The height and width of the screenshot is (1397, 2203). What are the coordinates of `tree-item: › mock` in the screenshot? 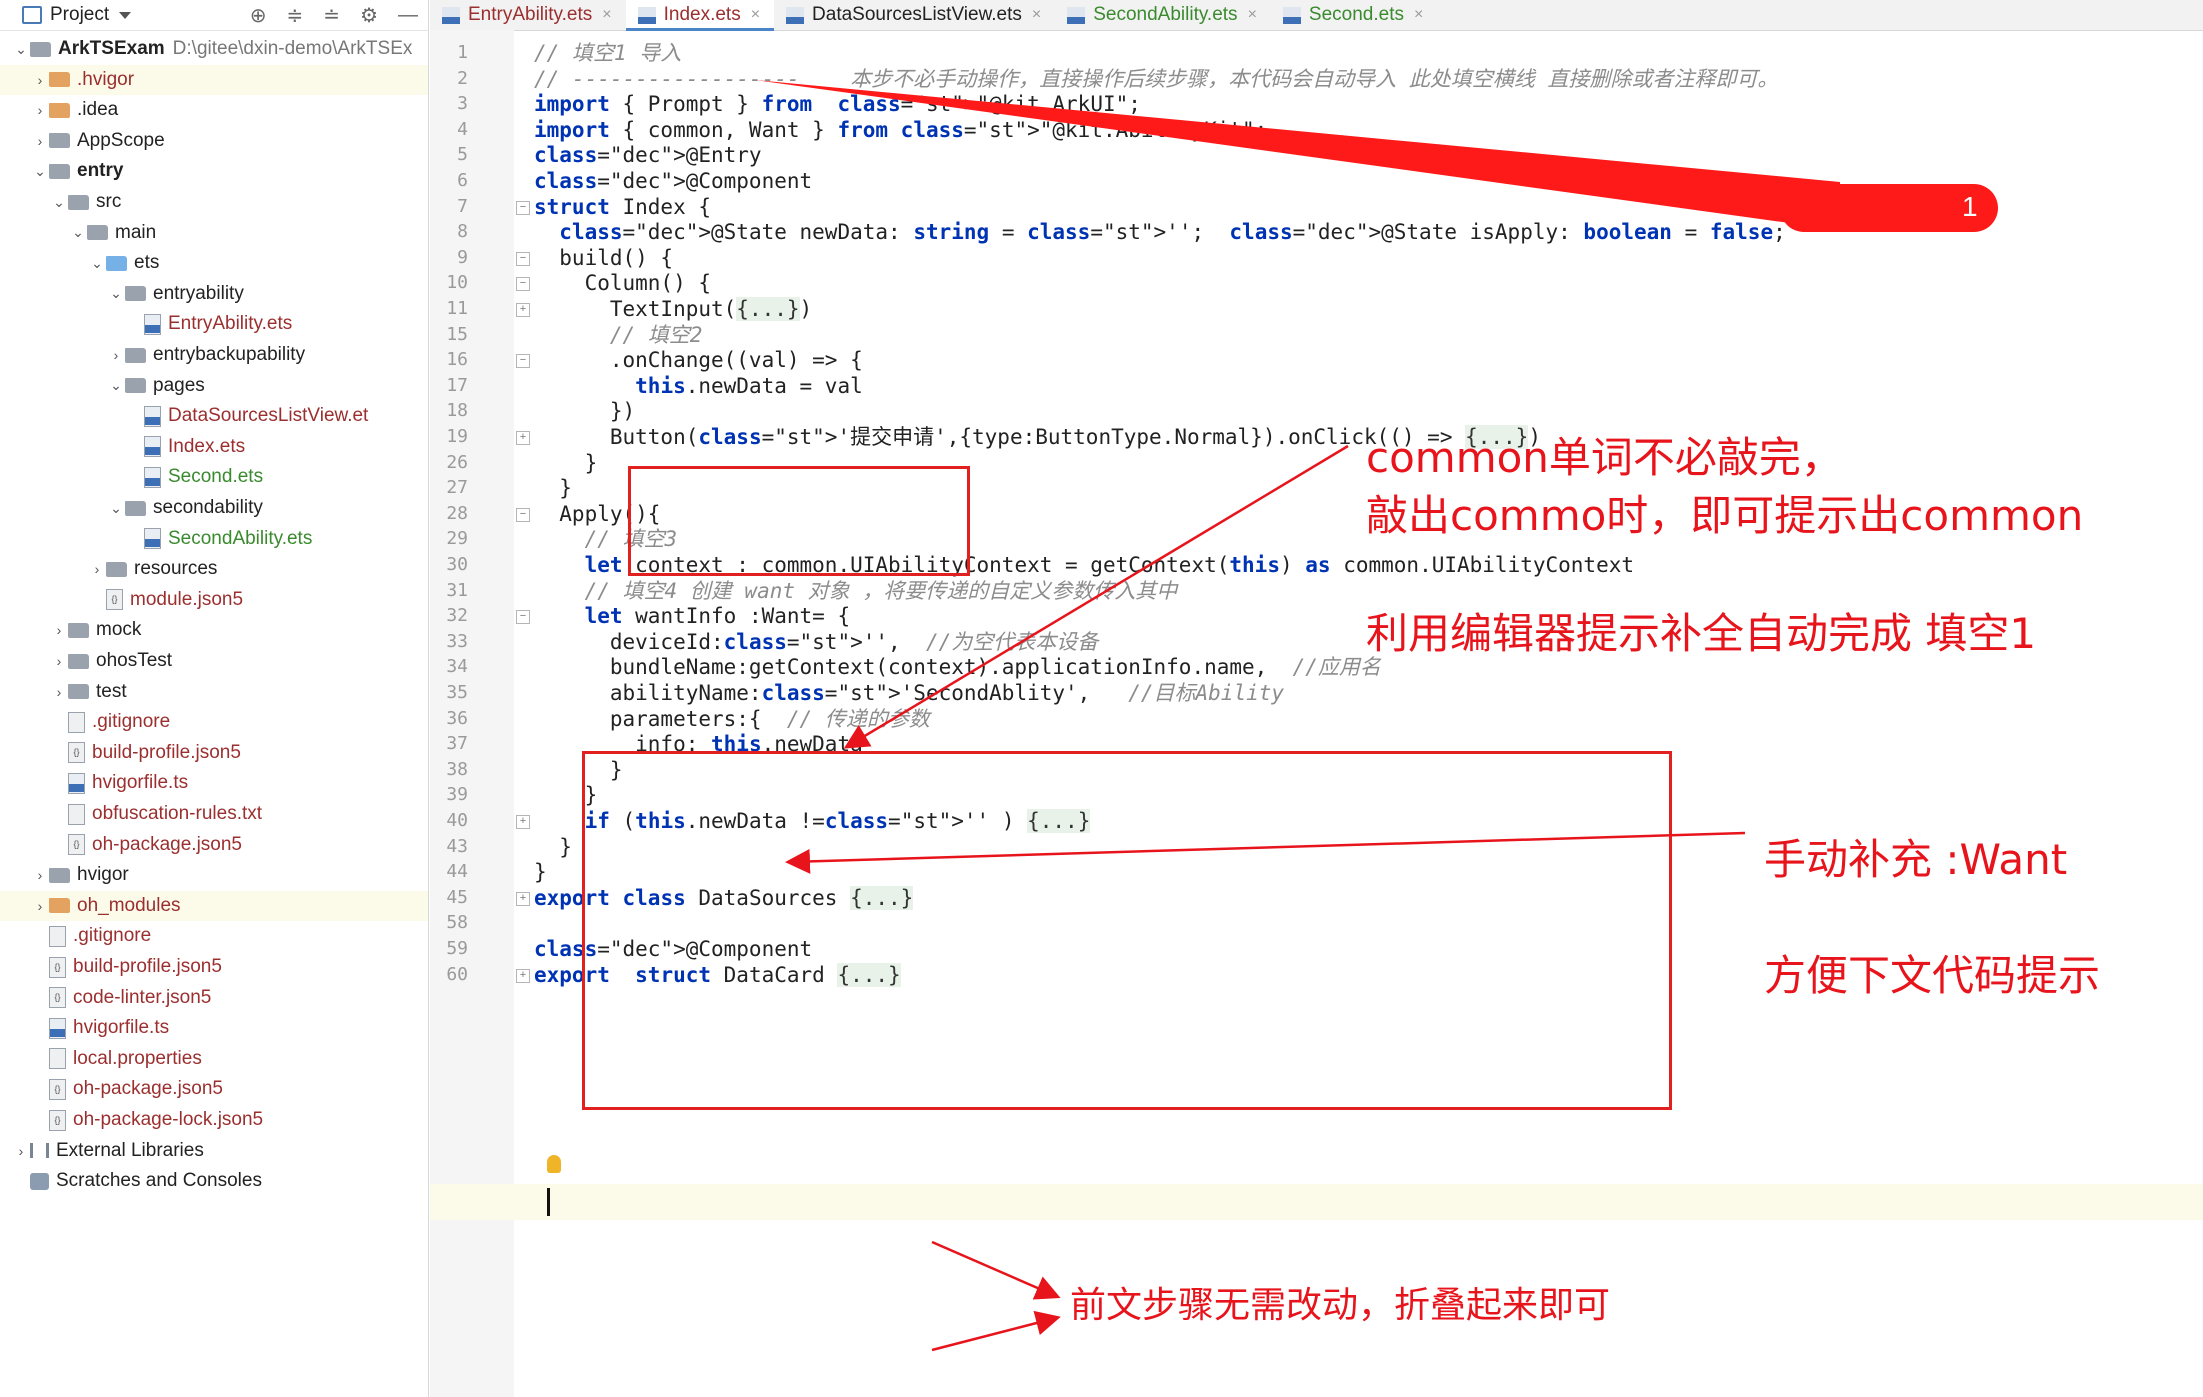 It's located at (214, 630).